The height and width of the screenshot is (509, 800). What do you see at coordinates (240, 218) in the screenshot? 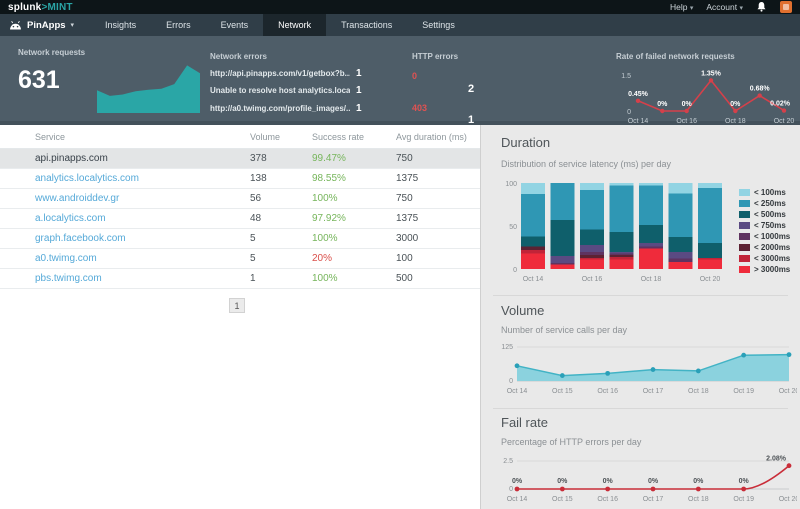
I see `table-row: a.localytics.com 48 97.92% 1375` at bounding box center [240, 218].